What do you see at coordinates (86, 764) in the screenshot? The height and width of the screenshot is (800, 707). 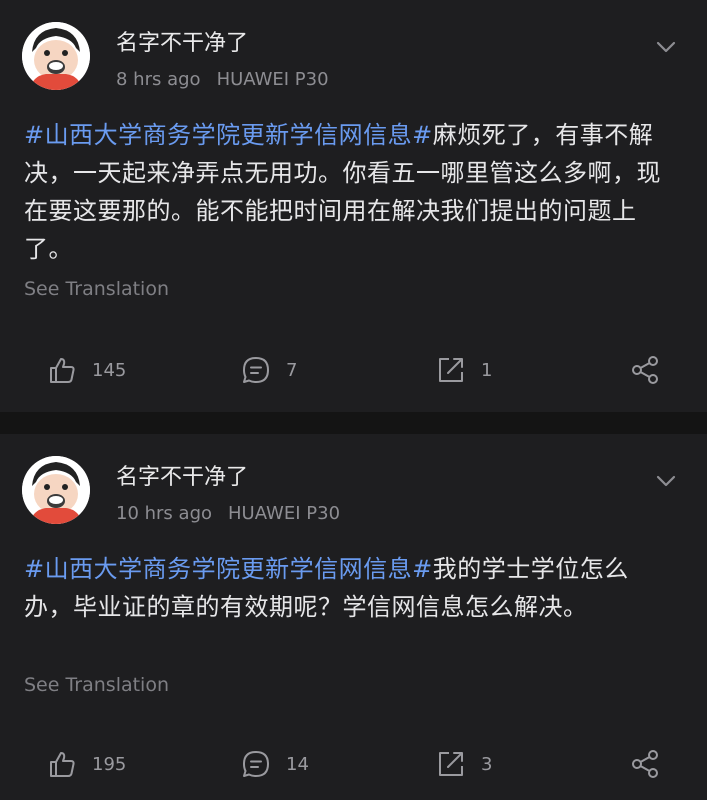 I see `like-button: 195` at bounding box center [86, 764].